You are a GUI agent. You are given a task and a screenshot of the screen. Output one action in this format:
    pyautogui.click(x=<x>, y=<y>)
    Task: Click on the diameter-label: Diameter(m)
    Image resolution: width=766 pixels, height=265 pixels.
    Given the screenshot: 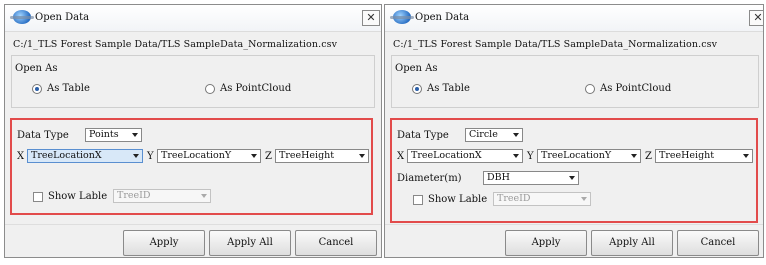 What is the action you would take?
    pyautogui.click(x=429, y=178)
    